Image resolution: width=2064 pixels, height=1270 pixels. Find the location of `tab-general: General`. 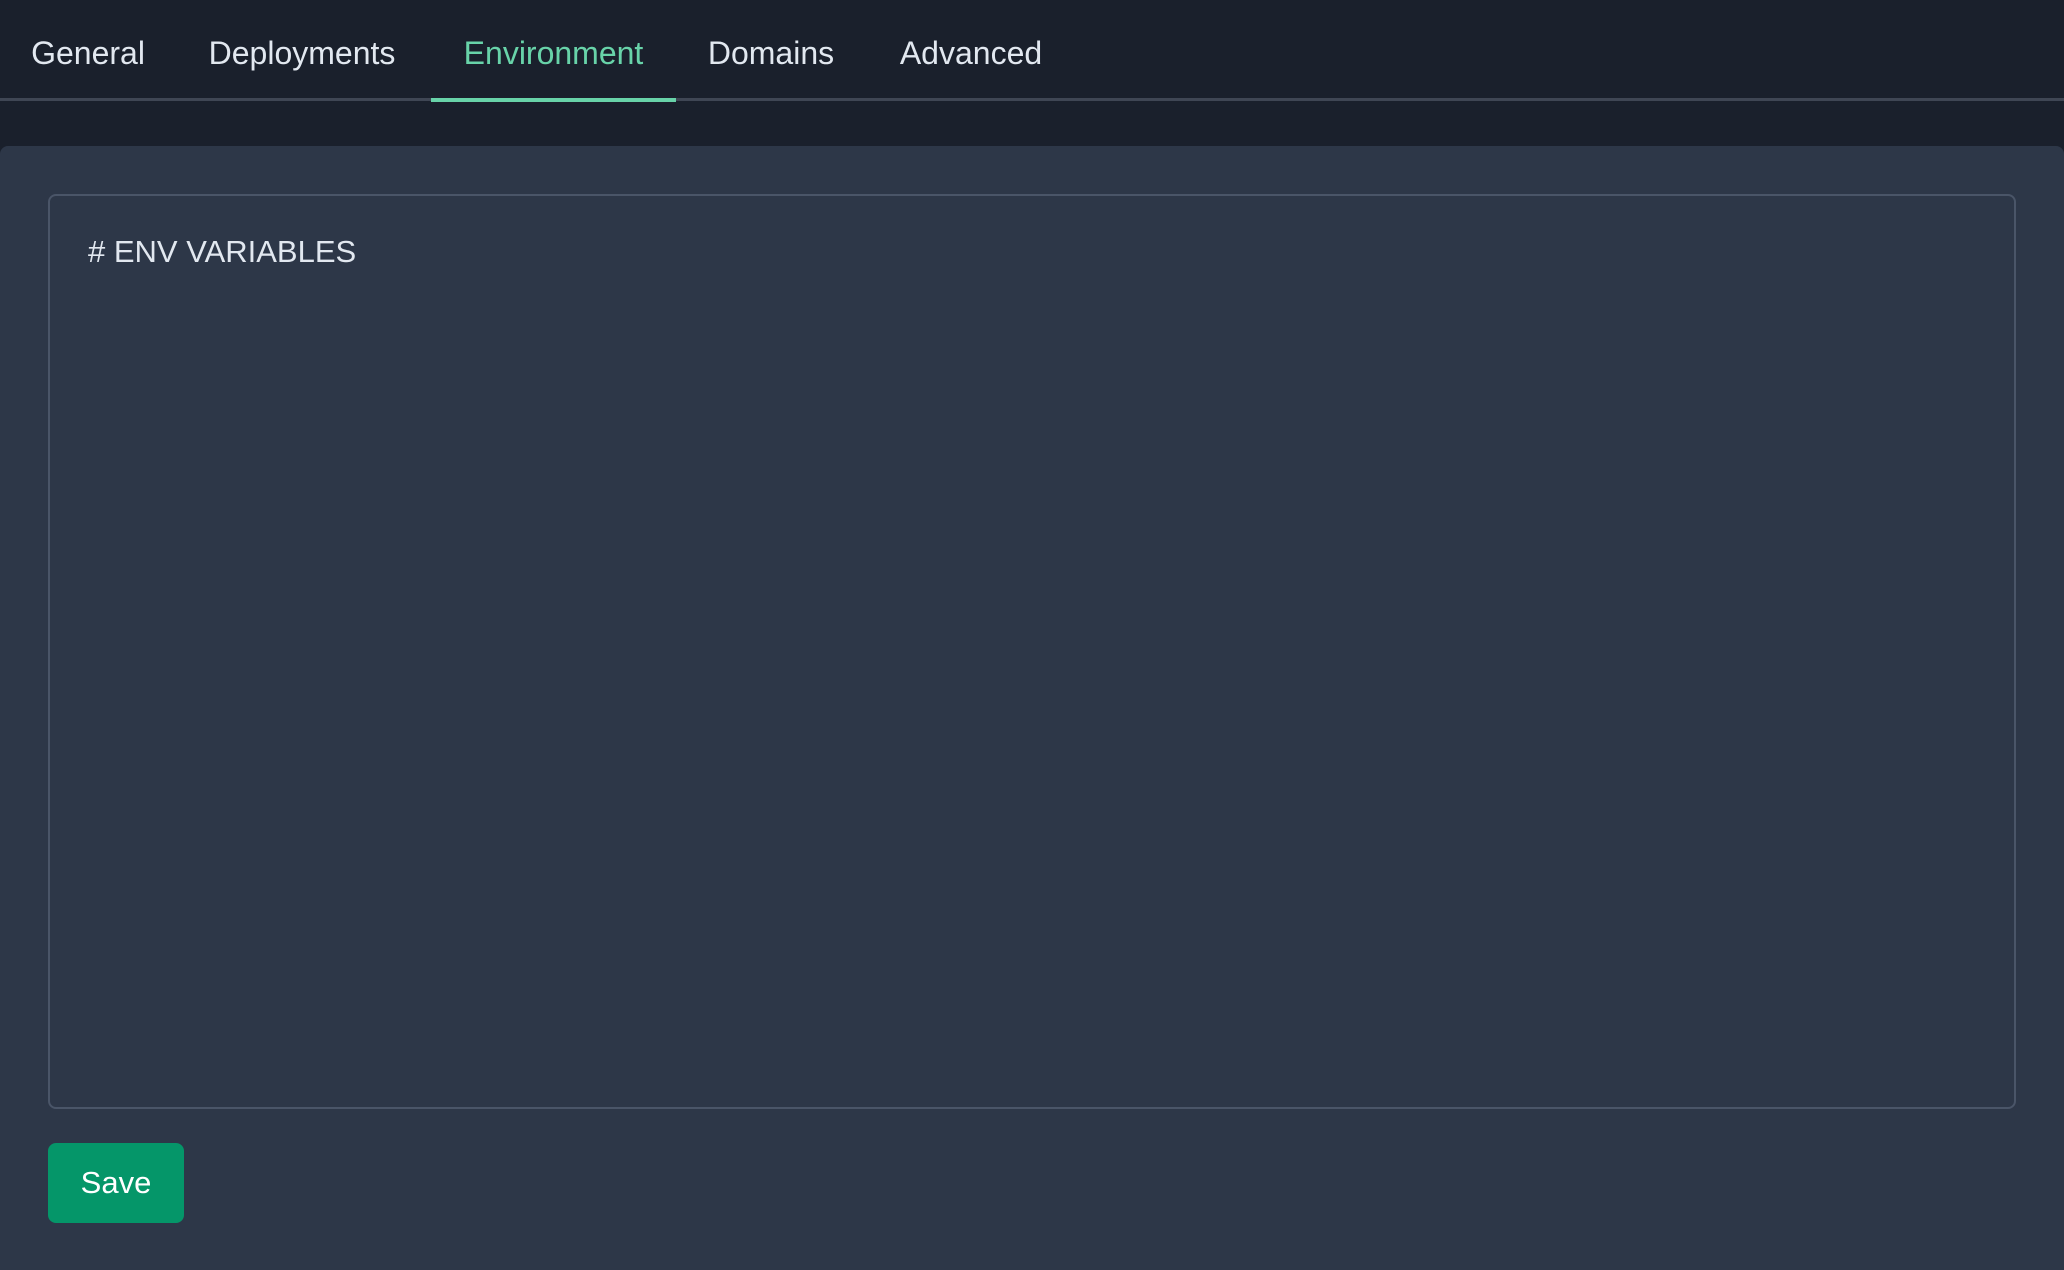

tab-general: General is located at coordinates (88, 50).